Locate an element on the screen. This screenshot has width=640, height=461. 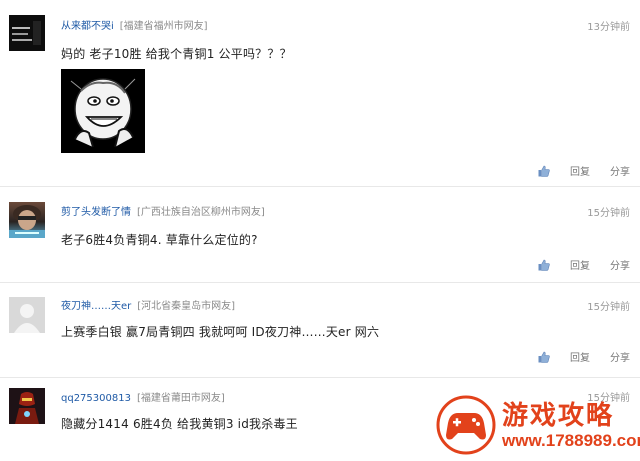
comment-time: 13分钟前 is located at coordinates (608, 27).